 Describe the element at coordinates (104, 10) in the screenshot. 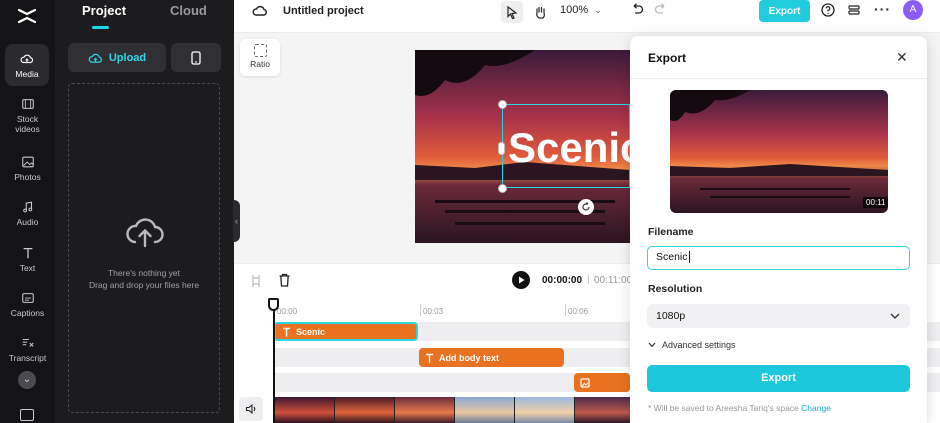

I see `tab-project: Project` at that location.